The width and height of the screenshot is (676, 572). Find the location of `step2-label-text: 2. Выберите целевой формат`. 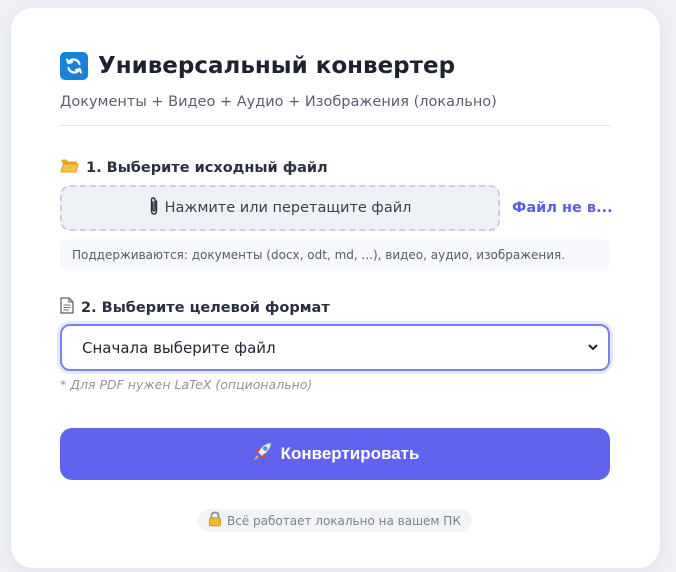

step2-label-text: 2. Выберите целевой формат is located at coordinates (205, 307).